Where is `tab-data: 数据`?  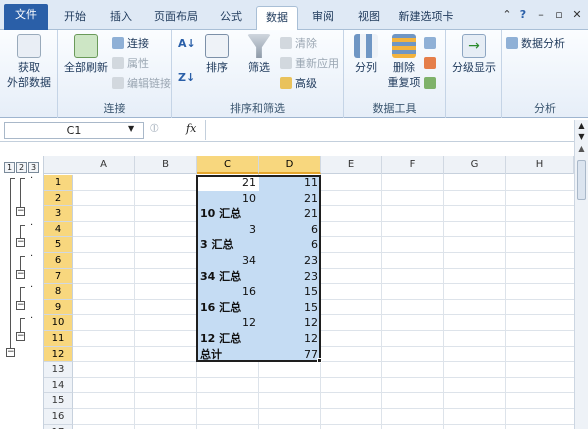 tab-data: 数据 is located at coordinates (277, 18).